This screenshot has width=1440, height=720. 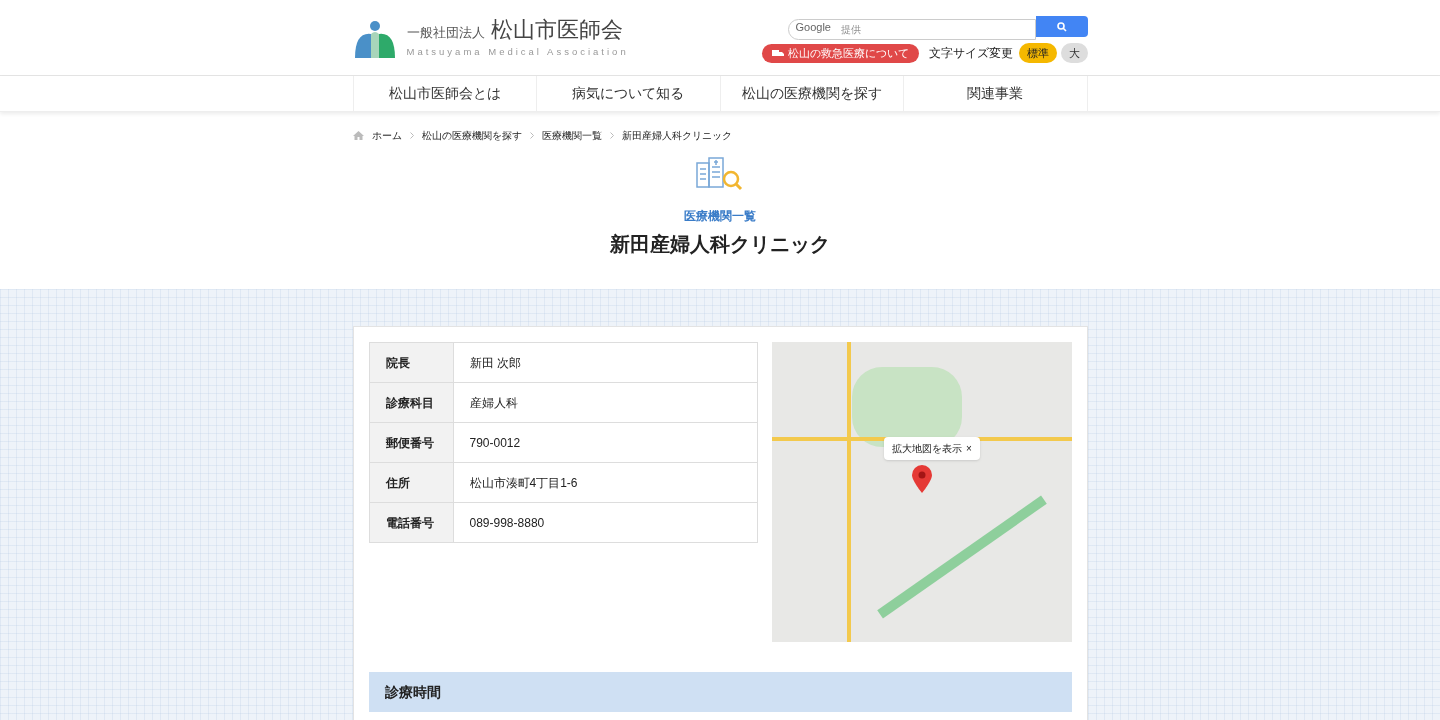 What do you see at coordinates (411, 522) in the screenshot?
I see `row-label: 電話番号` at bounding box center [411, 522].